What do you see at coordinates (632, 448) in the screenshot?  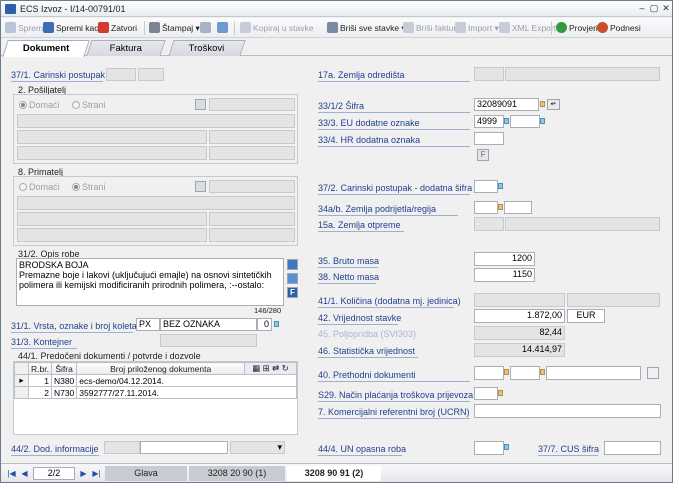 I see `cus-sifra-field` at bounding box center [632, 448].